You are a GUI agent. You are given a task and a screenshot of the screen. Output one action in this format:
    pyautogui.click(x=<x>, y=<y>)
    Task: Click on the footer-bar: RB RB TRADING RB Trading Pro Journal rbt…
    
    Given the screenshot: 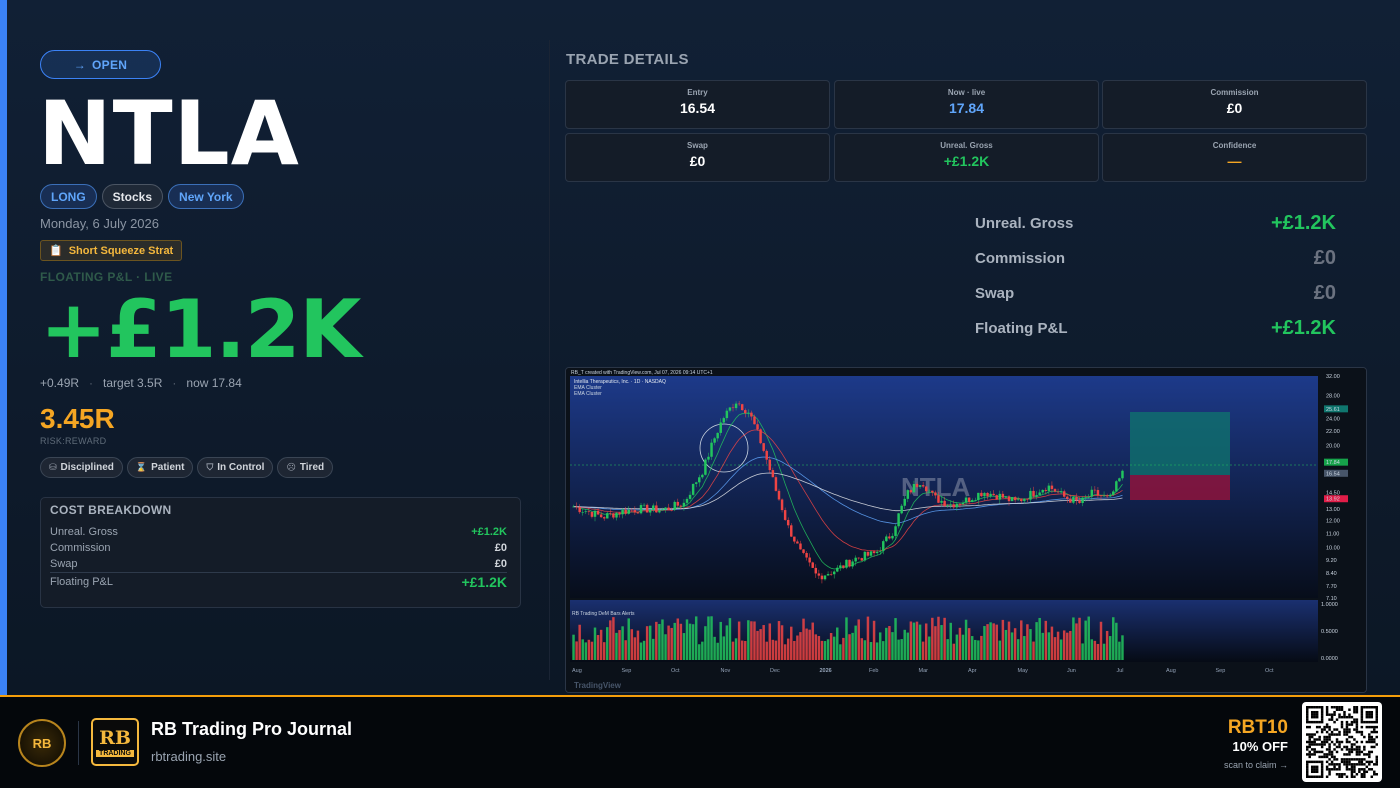 What is the action you would take?
    pyautogui.click(x=700, y=741)
    